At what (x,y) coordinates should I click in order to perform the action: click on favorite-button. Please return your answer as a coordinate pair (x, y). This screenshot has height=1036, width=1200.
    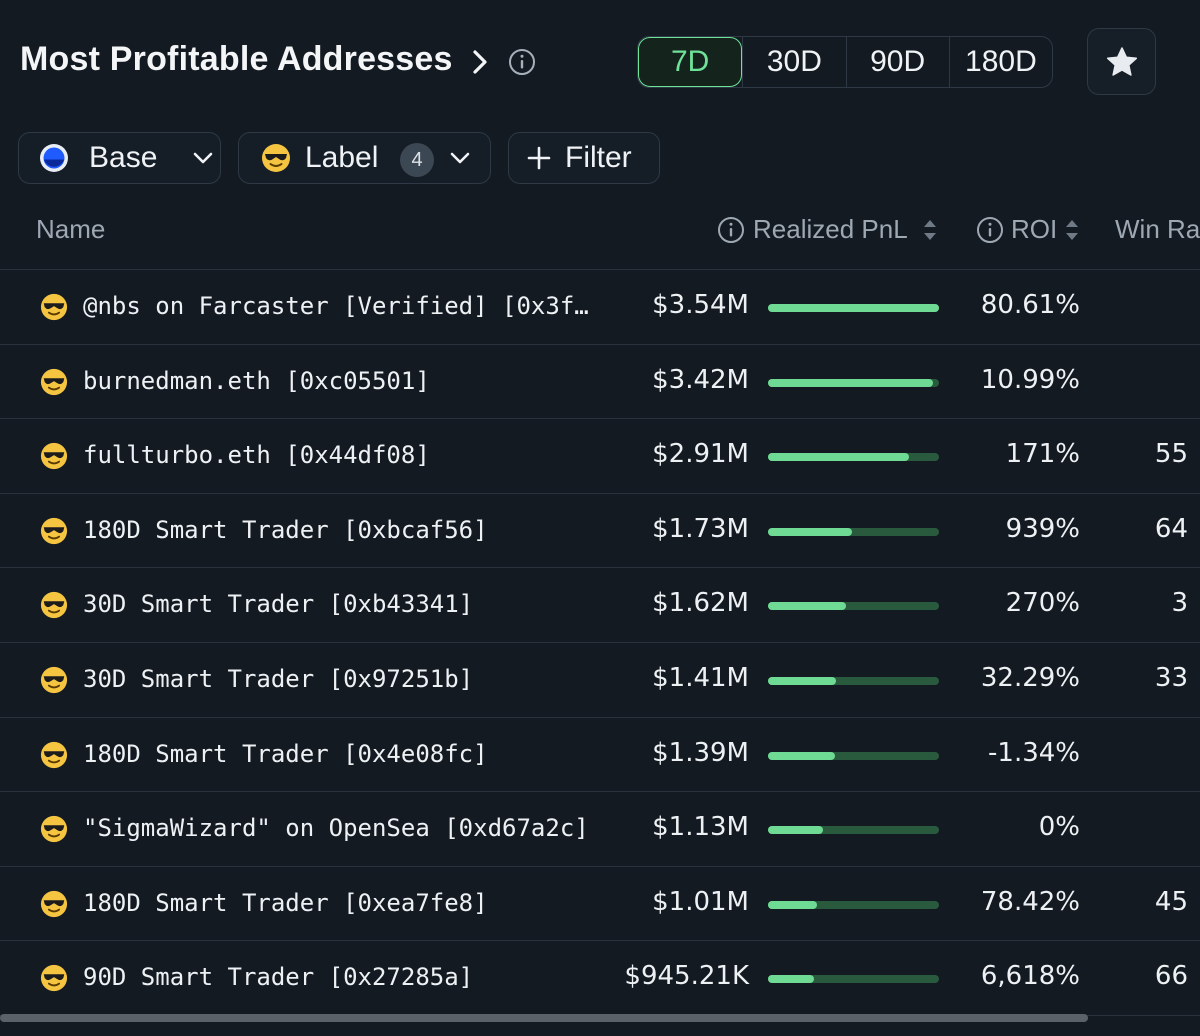
    Looking at the image, I should click on (1121, 61).